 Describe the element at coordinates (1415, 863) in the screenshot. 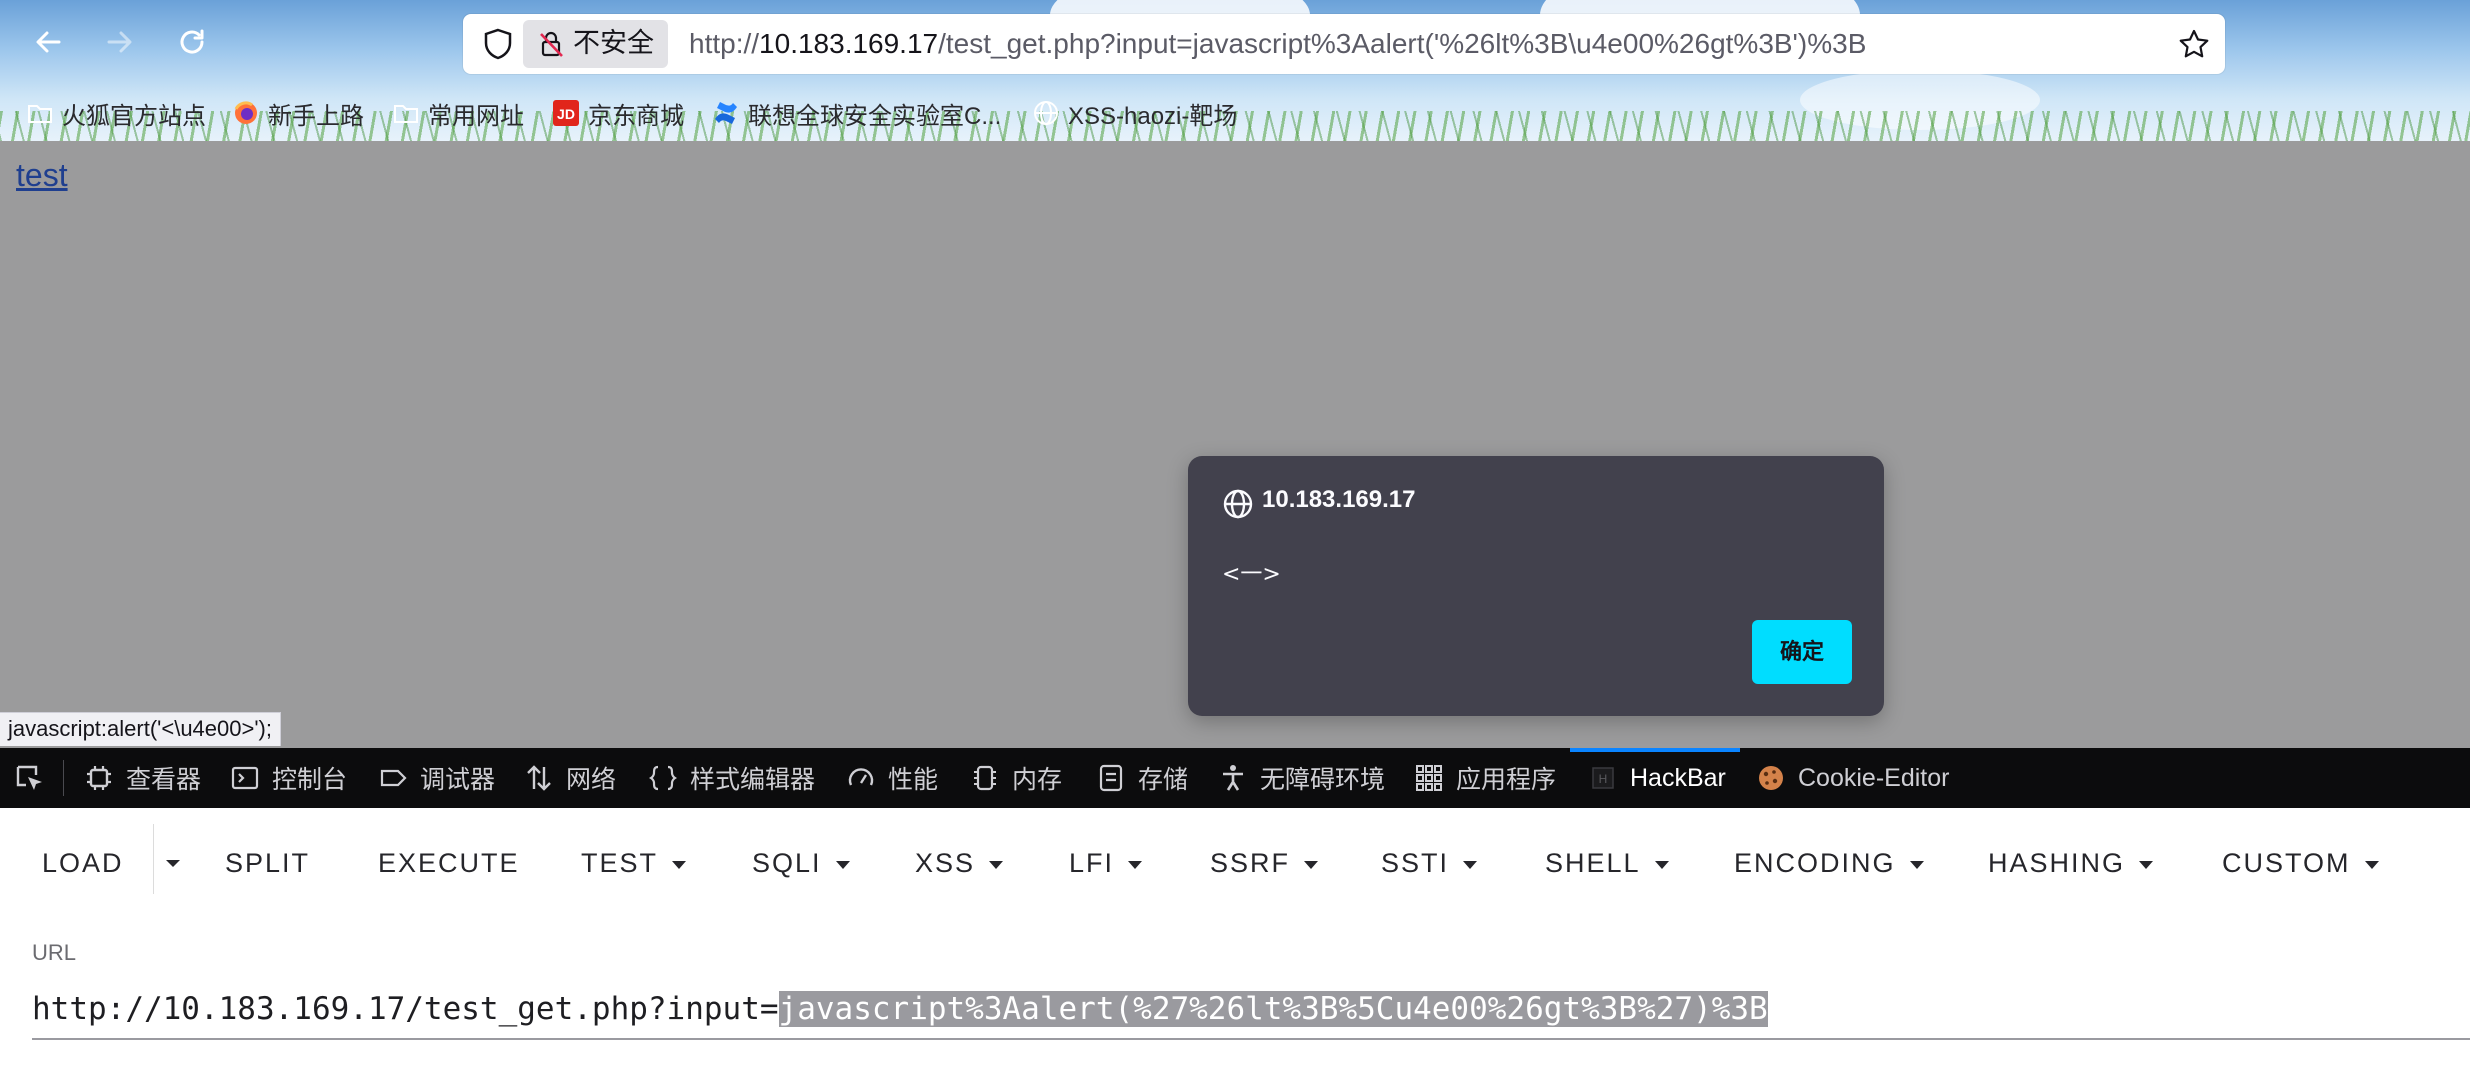

I see `menu-label: SSTI` at that location.